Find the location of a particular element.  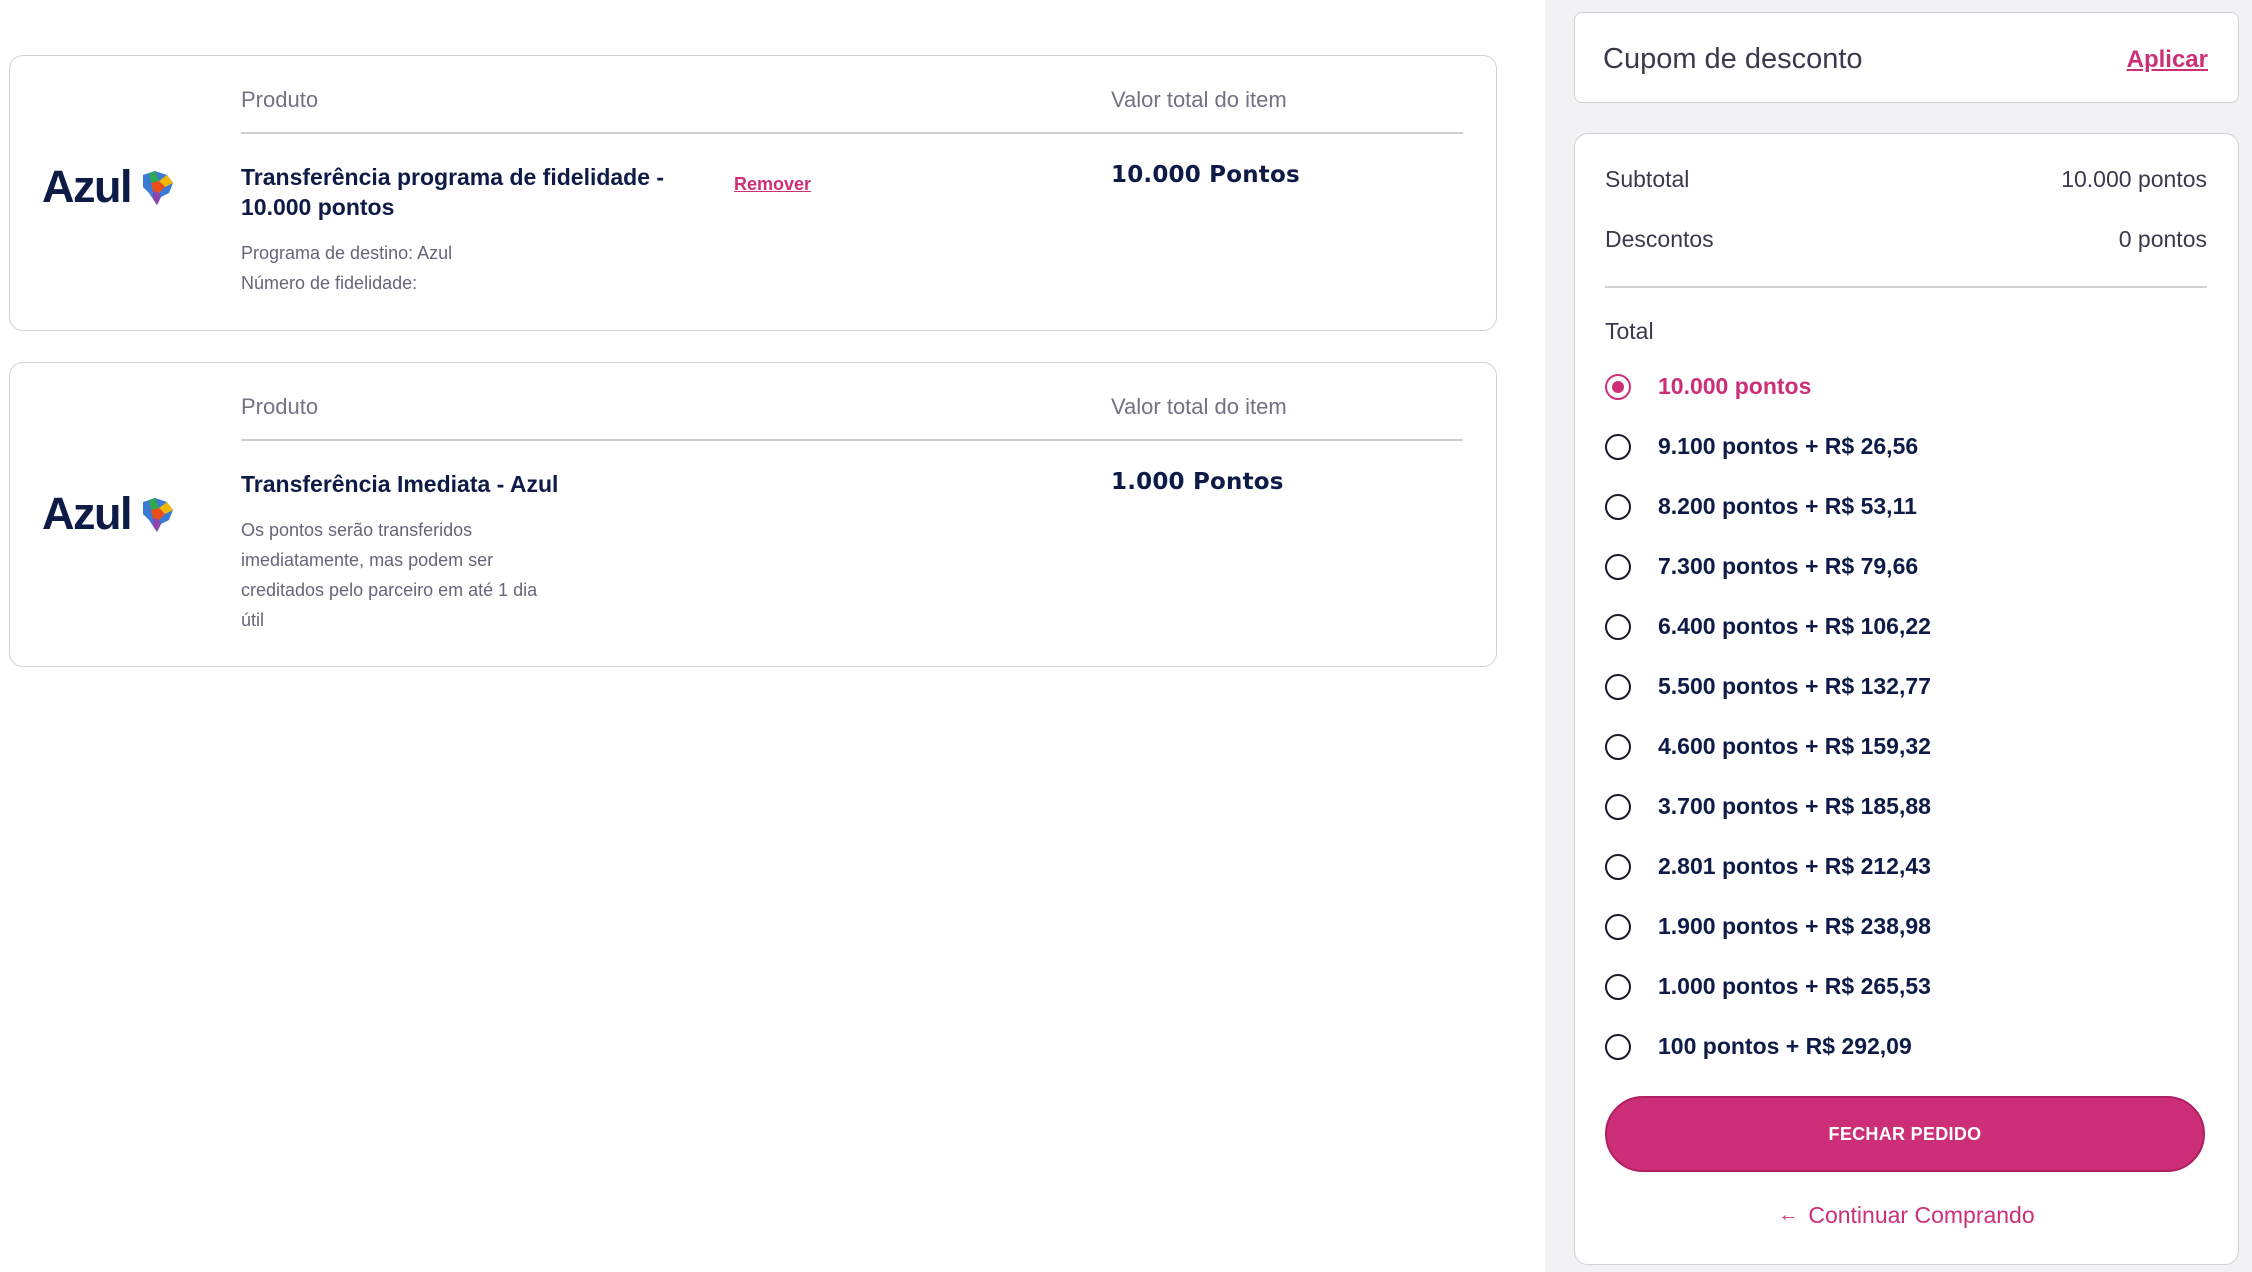

product-name: Transferência Imediata - Azul is located at coordinates (400, 484).